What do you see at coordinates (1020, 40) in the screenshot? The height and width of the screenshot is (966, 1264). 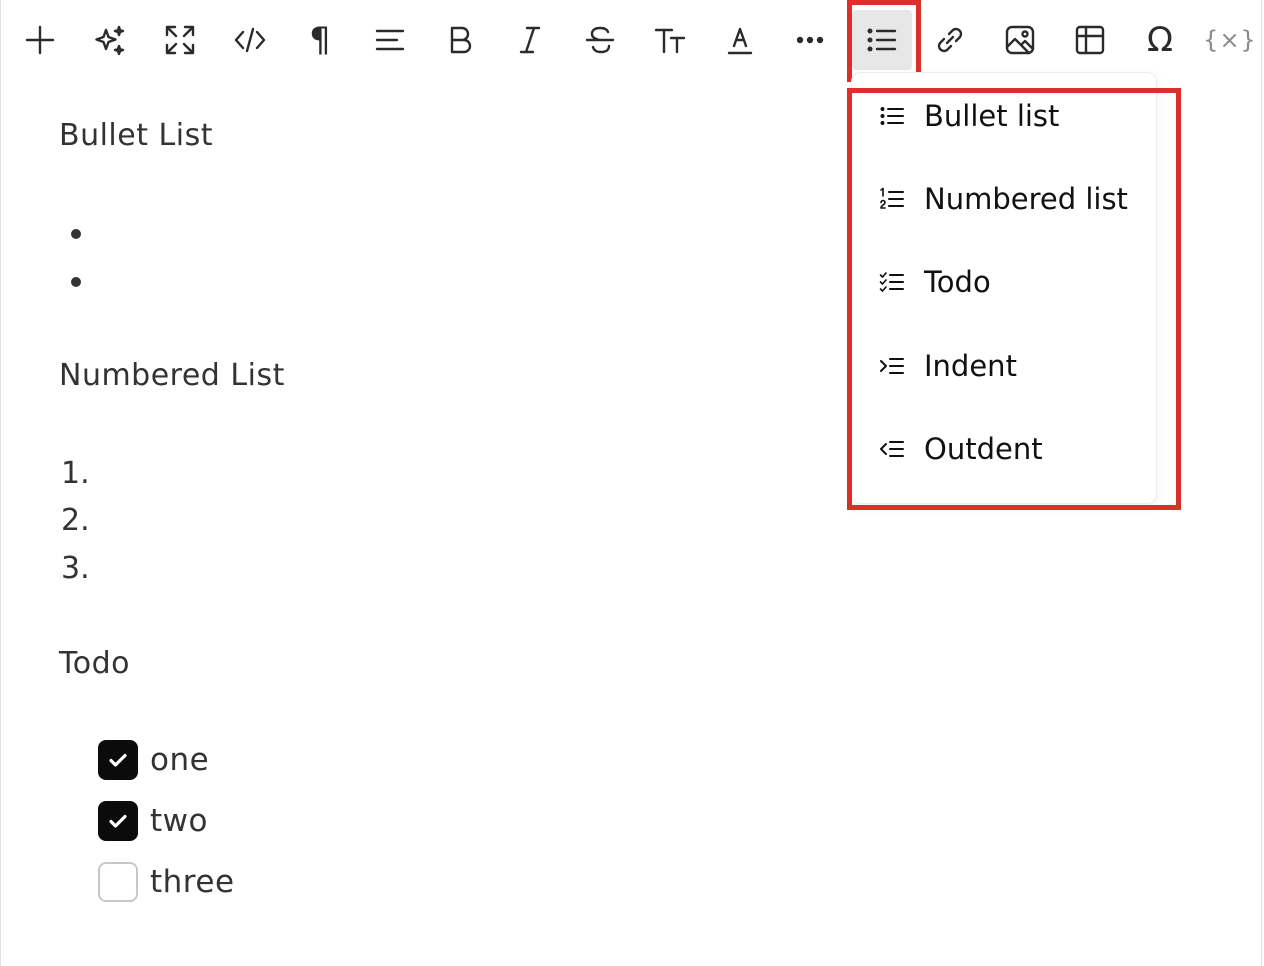 I see `image-icon` at bounding box center [1020, 40].